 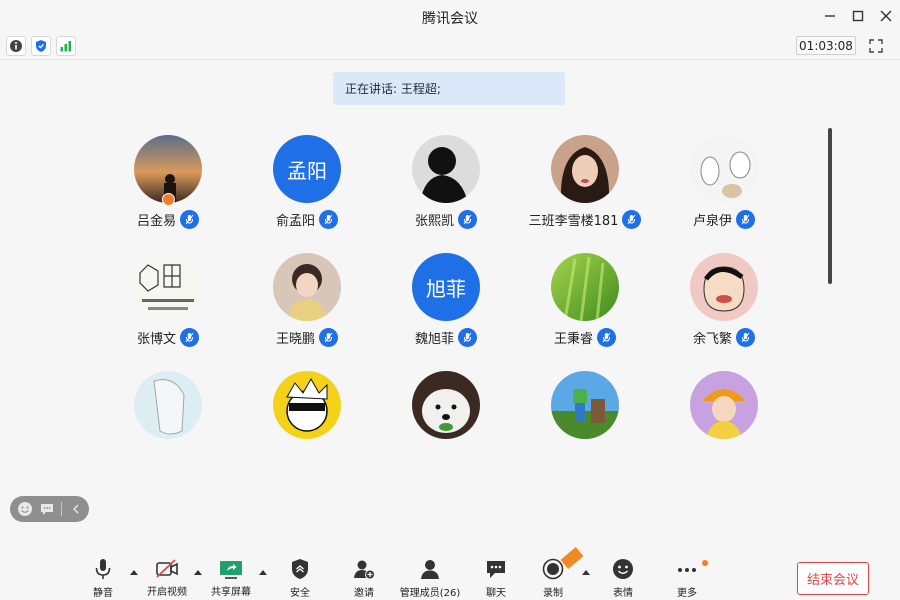 I want to click on invite-user-icon, so click(x=364, y=569).